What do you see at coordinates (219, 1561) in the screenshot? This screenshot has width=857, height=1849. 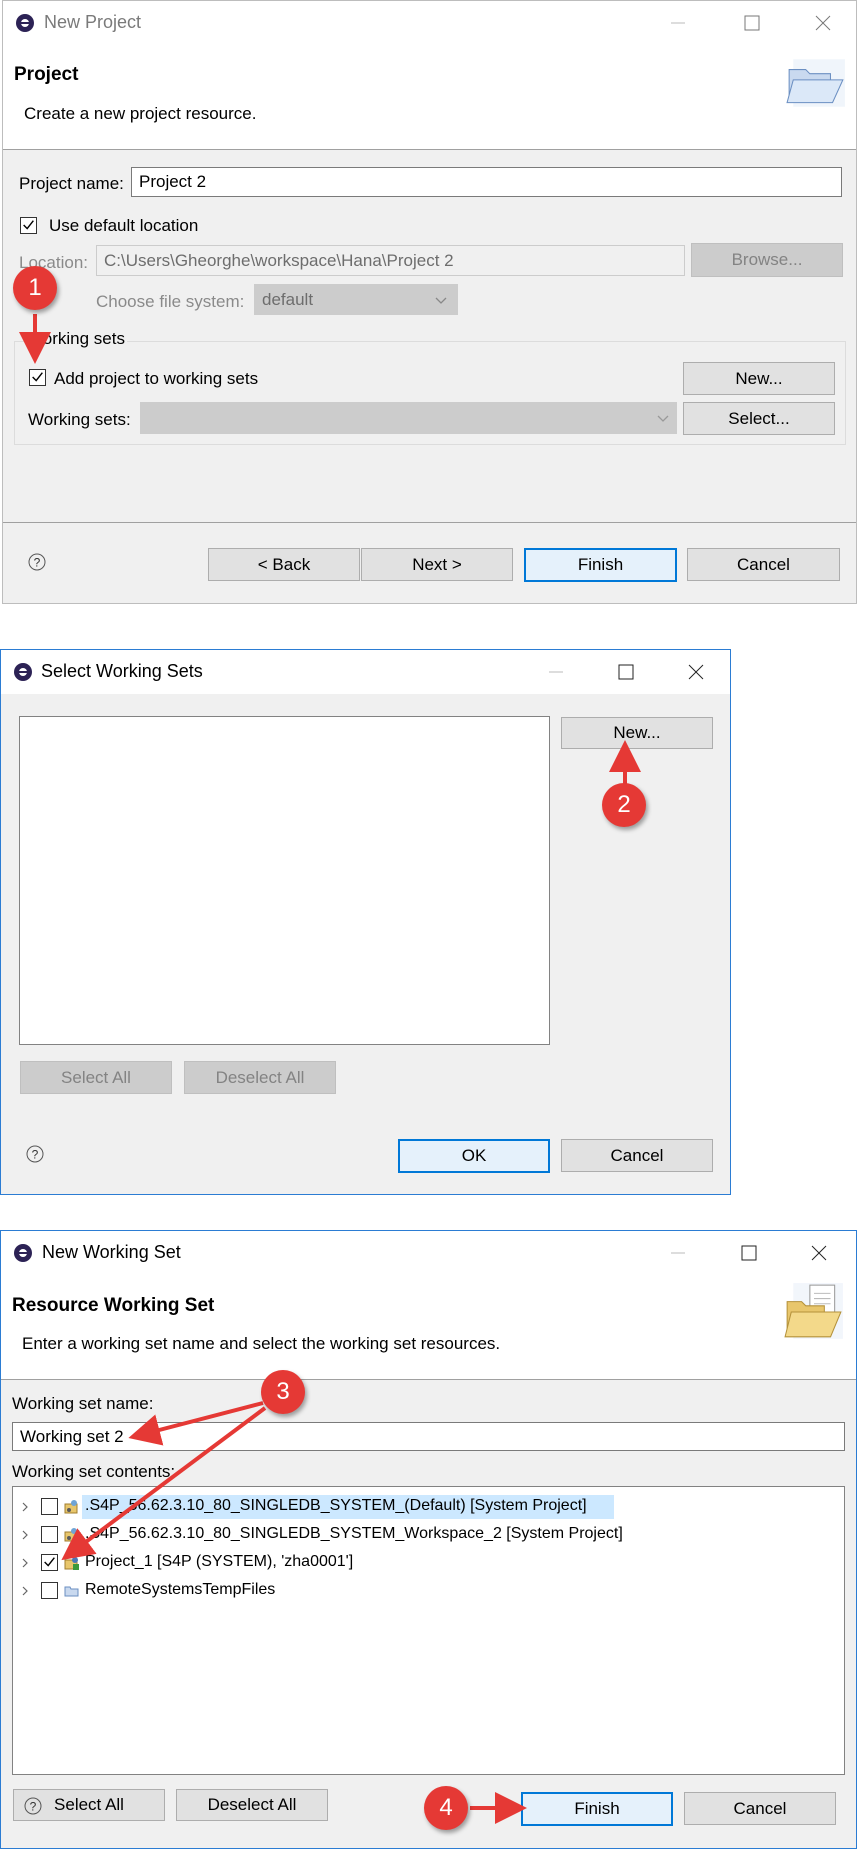 I see `tree-item-label: Project_1 [S4P (SYSTEM), 'zha0001']` at bounding box center [219, 1561].